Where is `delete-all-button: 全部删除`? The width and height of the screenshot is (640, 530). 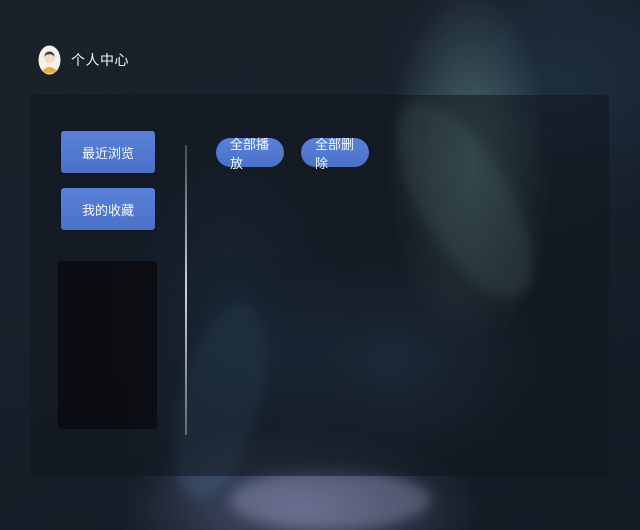 delete-all-button: 全部删除 is located at coordinates (335, 155).